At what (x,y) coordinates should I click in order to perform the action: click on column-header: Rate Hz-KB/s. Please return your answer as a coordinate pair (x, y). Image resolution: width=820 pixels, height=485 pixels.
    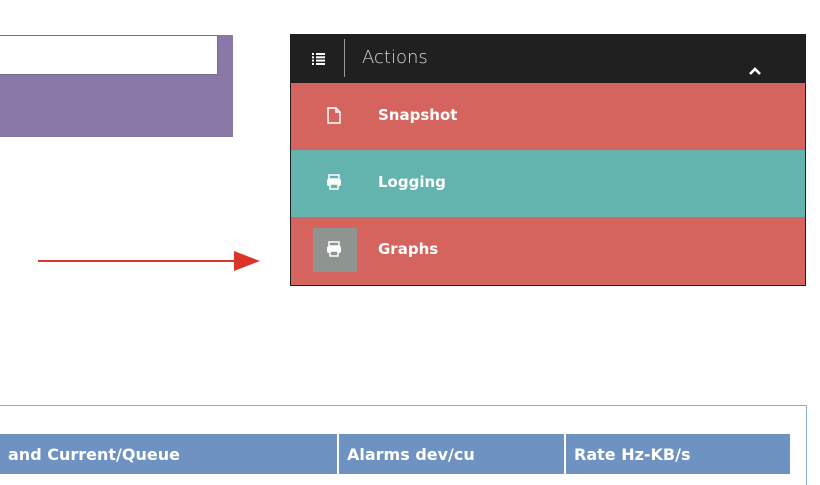
    Looking at the image, I should click on (678, 454).